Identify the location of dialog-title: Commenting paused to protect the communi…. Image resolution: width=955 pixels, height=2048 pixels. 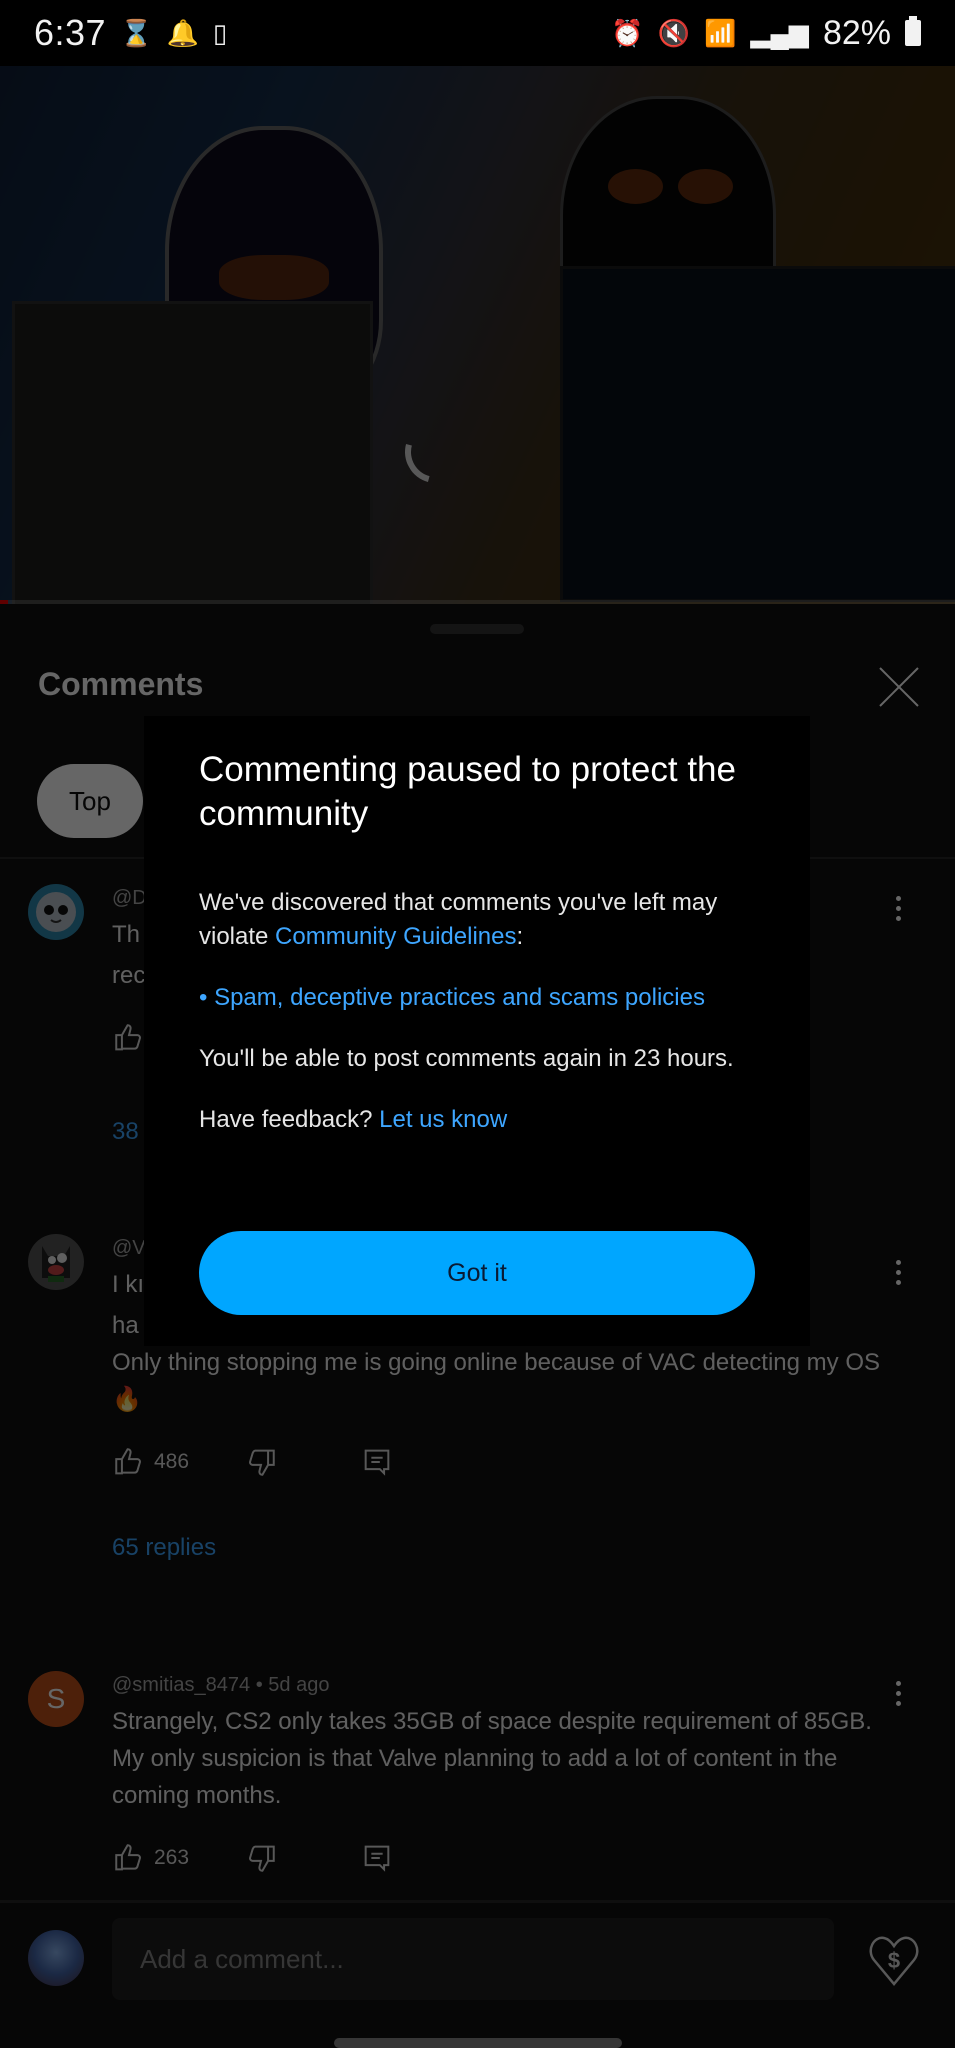
(467, 791).